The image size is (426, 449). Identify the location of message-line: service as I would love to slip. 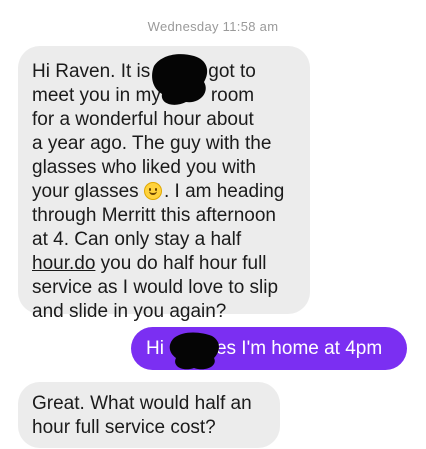
(155, 287).